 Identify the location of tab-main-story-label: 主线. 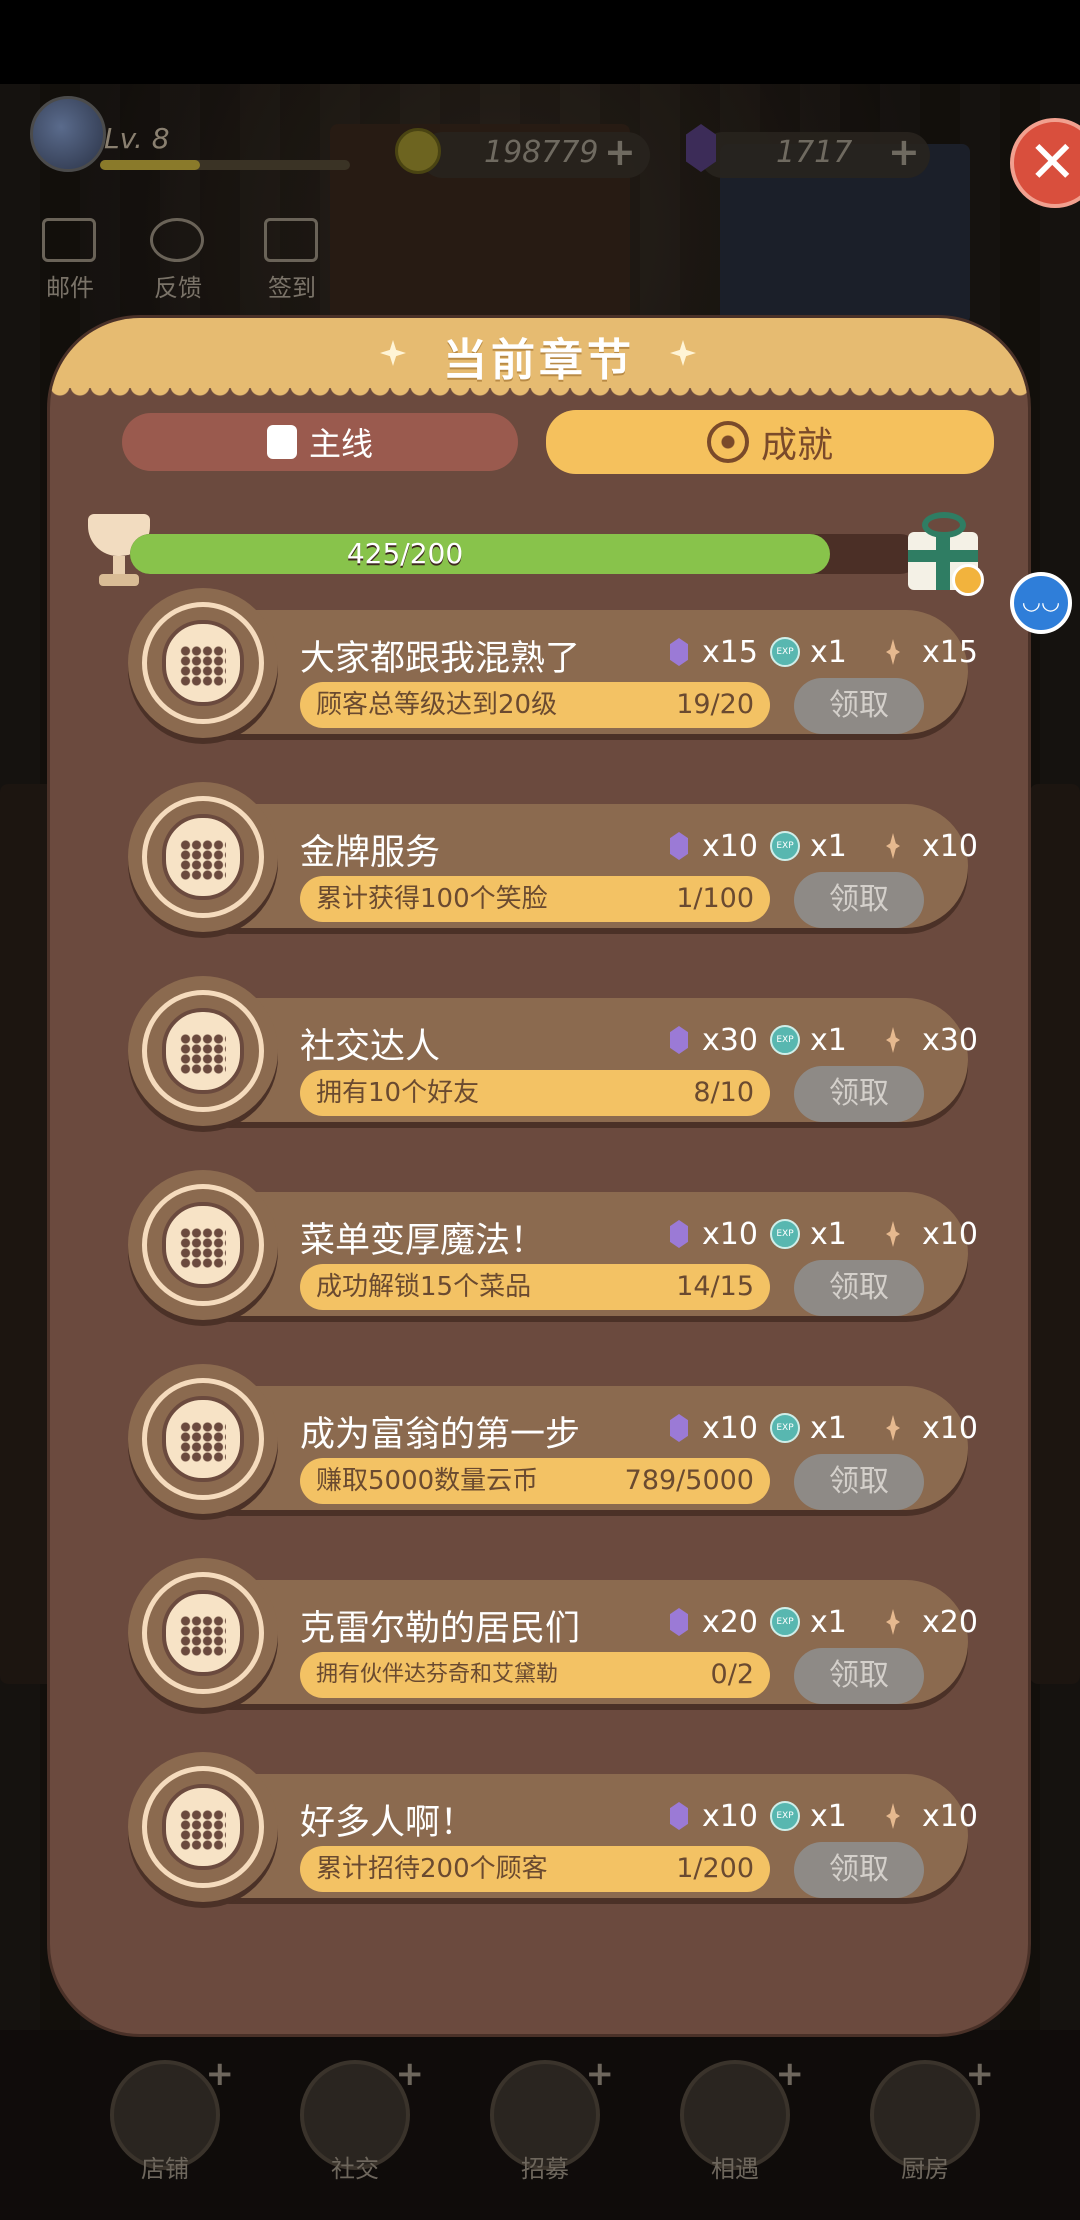
(340, 444).